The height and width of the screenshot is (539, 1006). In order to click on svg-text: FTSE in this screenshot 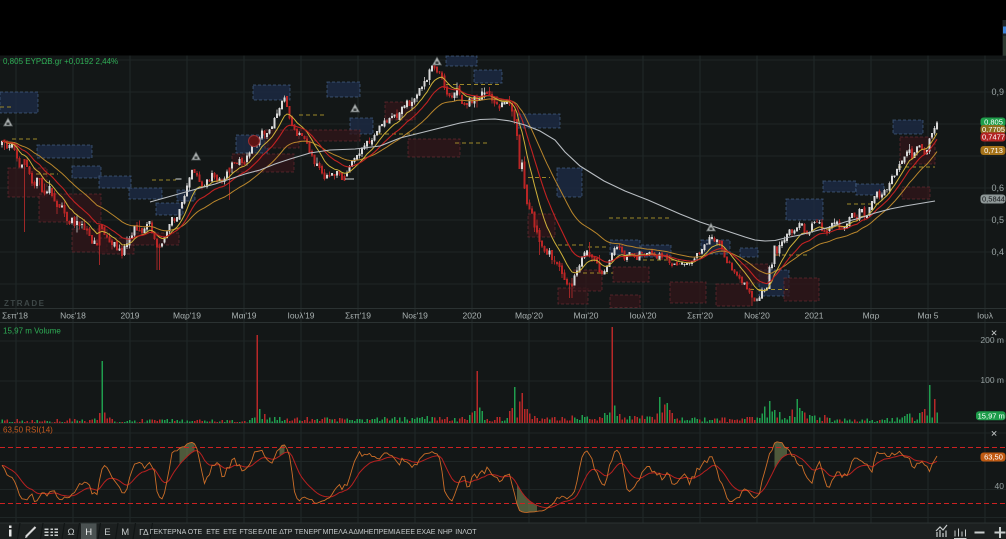, I will do `click(248, 532)`.